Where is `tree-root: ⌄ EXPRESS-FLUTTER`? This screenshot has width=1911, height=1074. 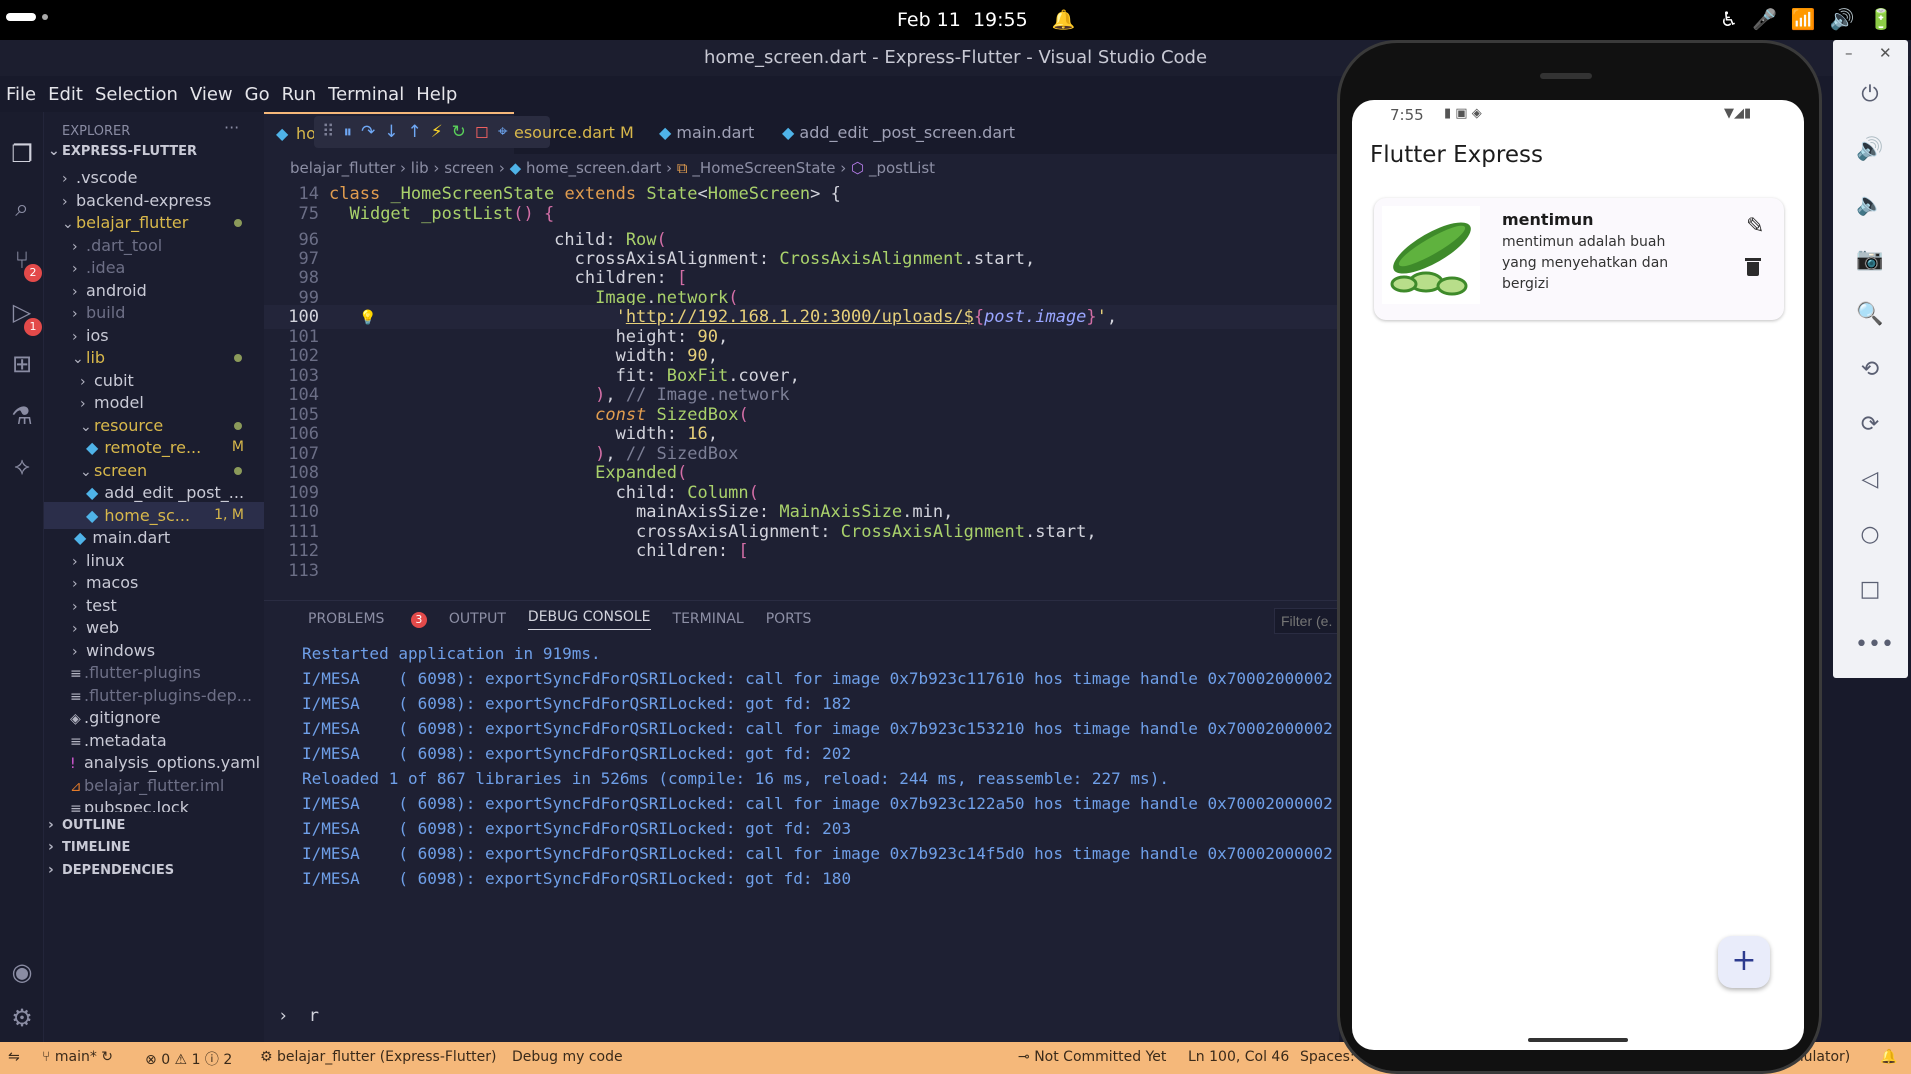
tree-root: ⌄ EXPRESS-FLUTTER is located at coordinates (154, 151).